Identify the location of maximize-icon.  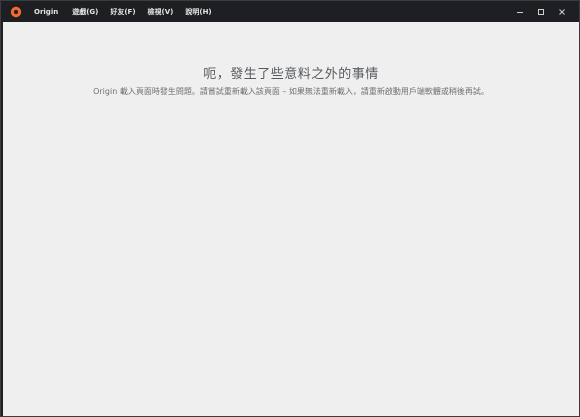
(540, 12).